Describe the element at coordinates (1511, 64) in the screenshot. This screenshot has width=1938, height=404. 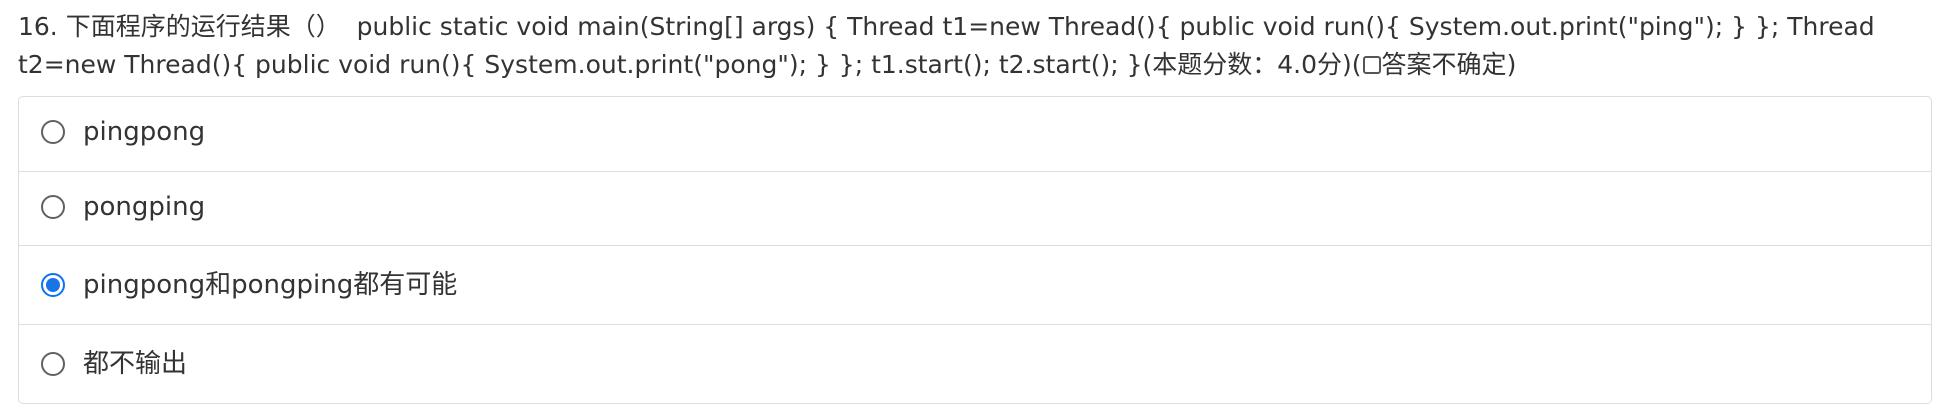
I see `unsure-close-paren: )` at that location.